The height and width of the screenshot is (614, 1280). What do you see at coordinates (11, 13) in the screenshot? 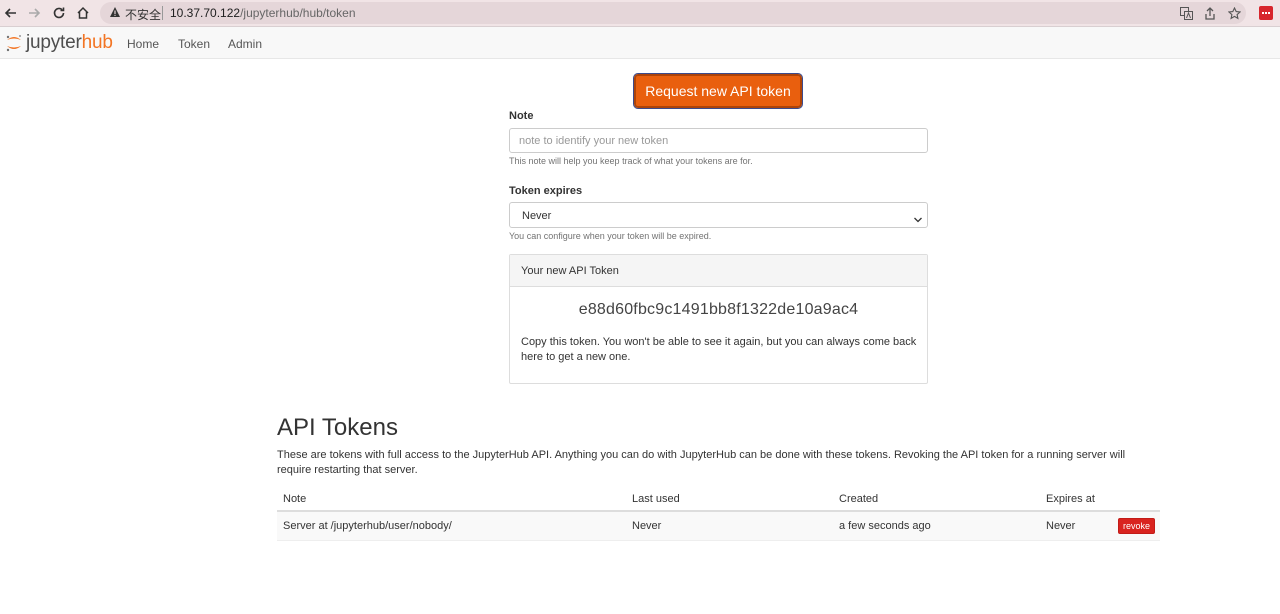
I see `back-icon` at bounding box center [11, 13].